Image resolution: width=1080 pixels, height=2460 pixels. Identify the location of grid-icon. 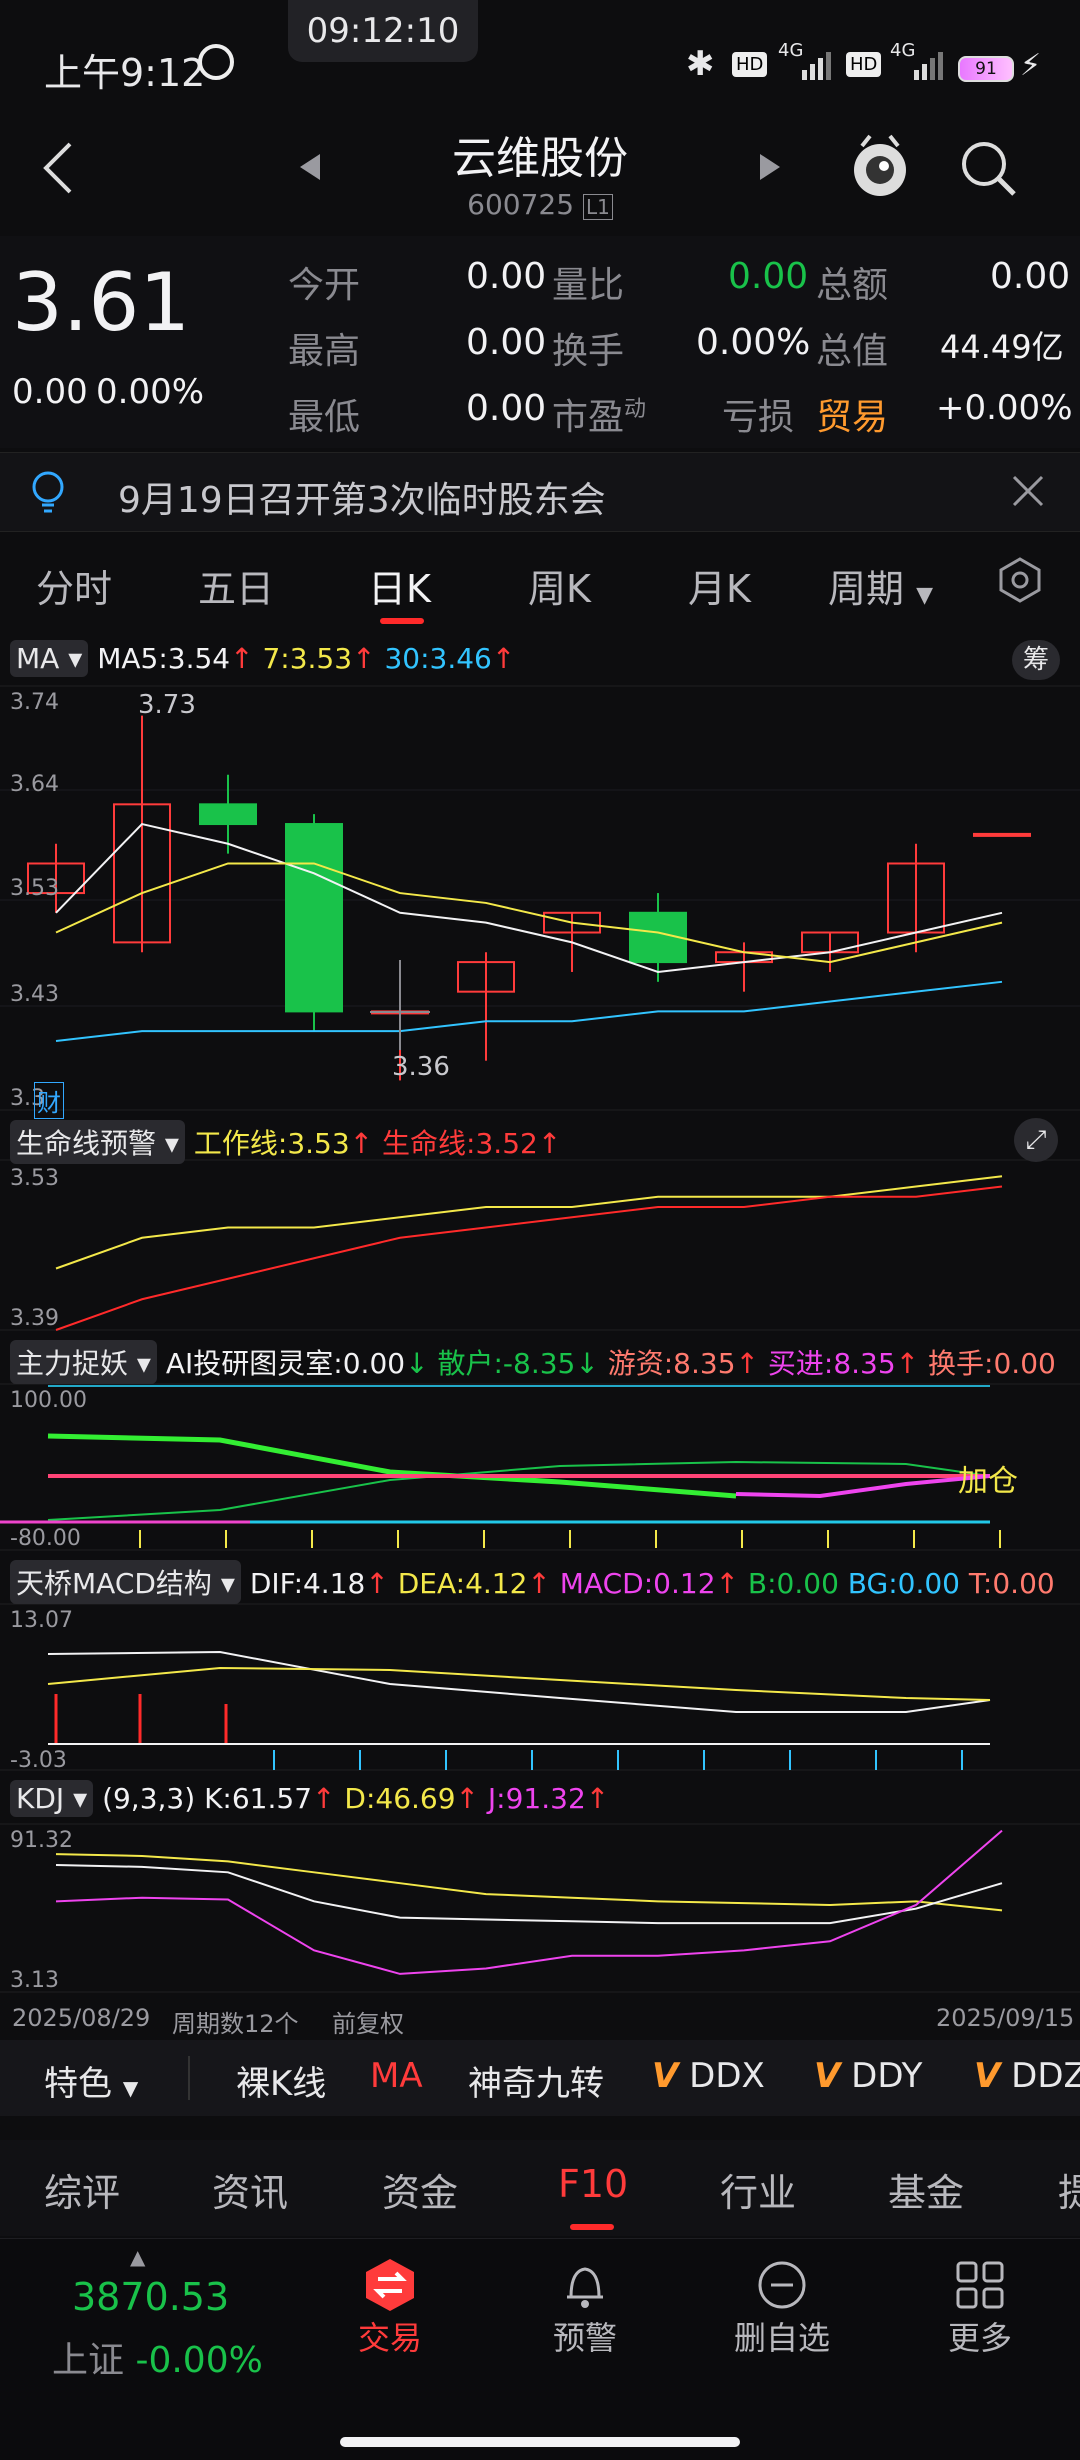
(980, 2285).